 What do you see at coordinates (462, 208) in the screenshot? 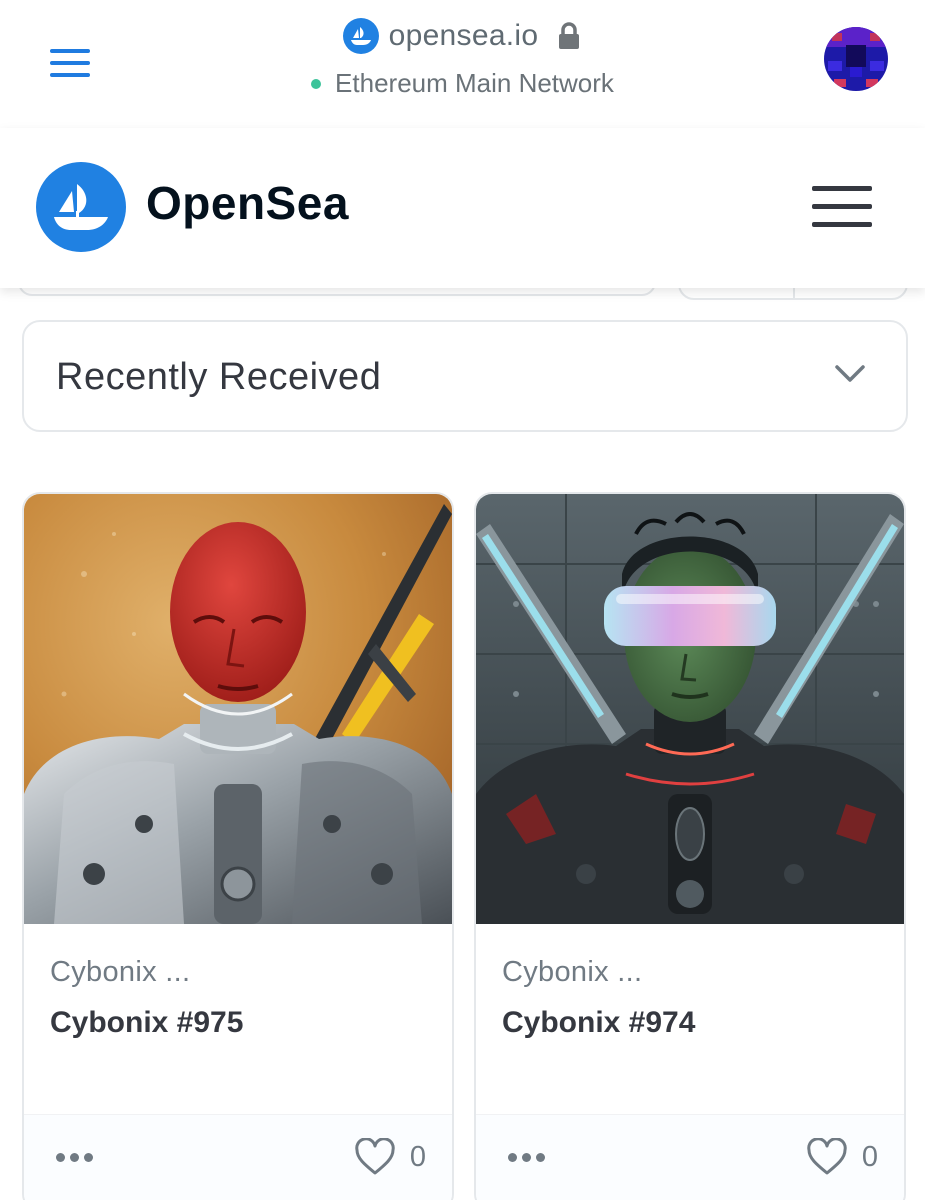
I see `site-header: OpenSea` at bounding box center [462, 208].